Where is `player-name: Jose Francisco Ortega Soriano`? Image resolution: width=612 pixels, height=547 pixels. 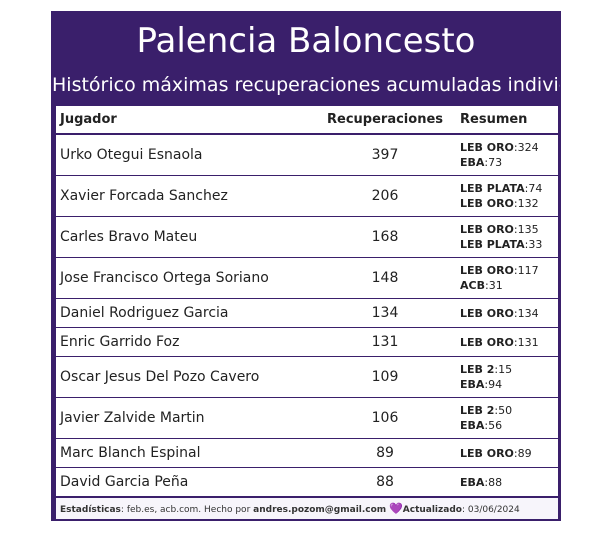
player-name: Jose Francisco Ortega Soriano is located at coordinates (164, 278).